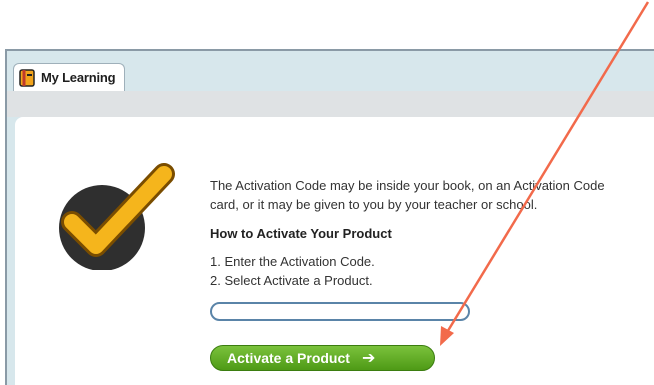 The image size is (654, 385). Describe the element at coordinates (27, 77) in the screenshot. I see `book-icon` at that location.